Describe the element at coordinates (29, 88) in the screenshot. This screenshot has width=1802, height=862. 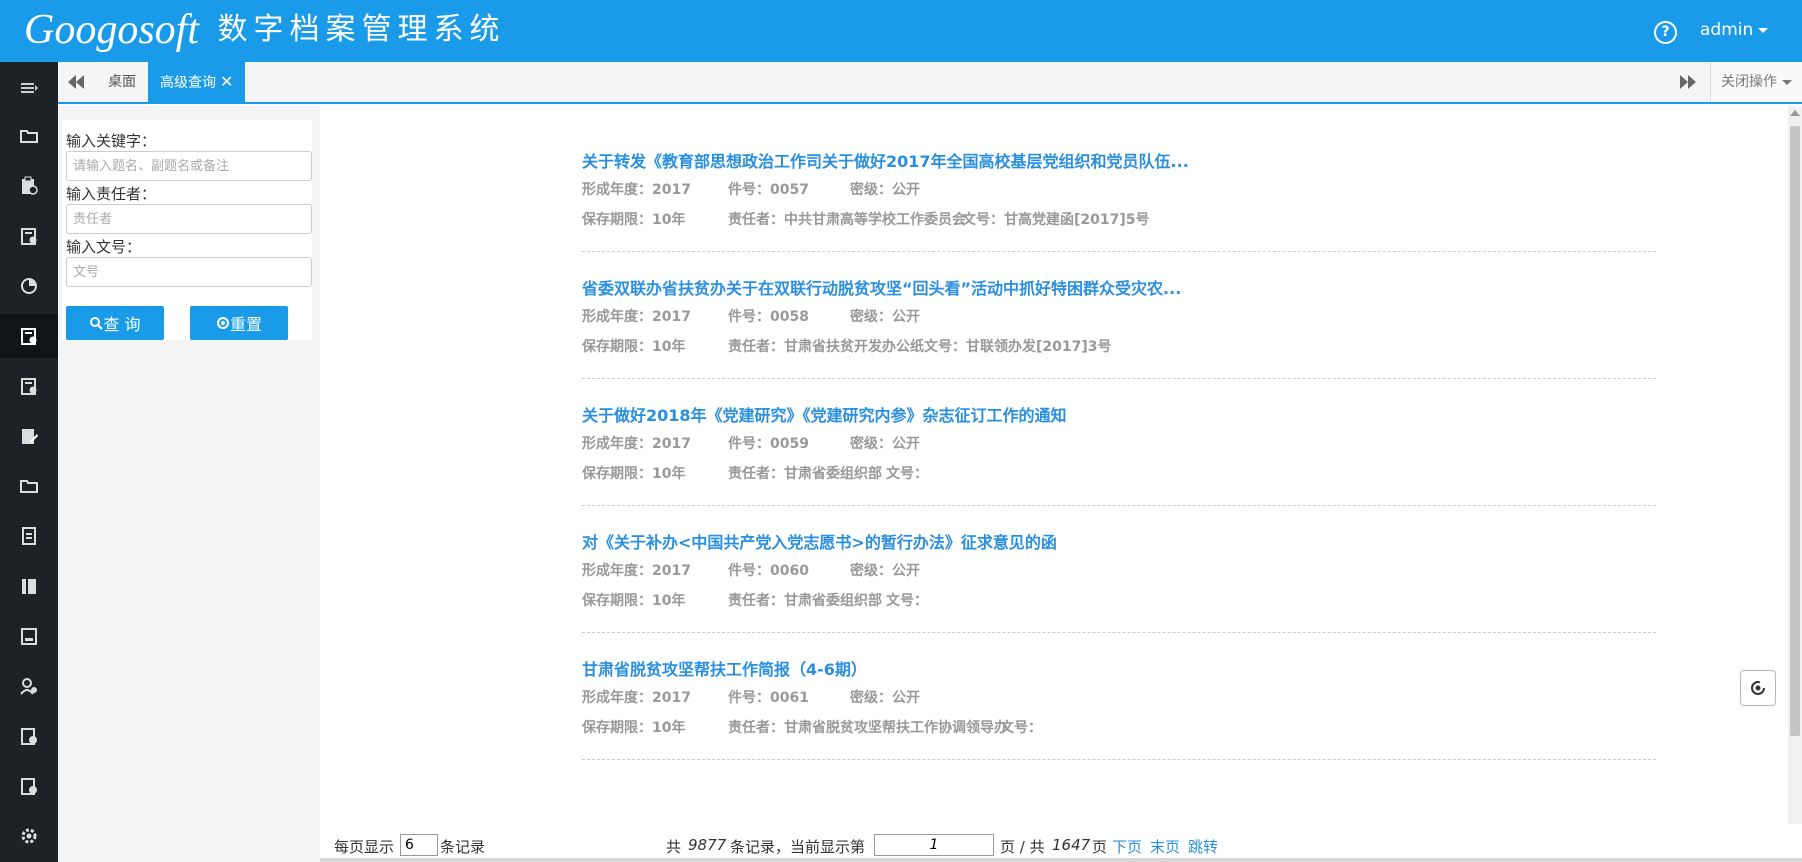
I see `menu-toggle-icon` at that location.